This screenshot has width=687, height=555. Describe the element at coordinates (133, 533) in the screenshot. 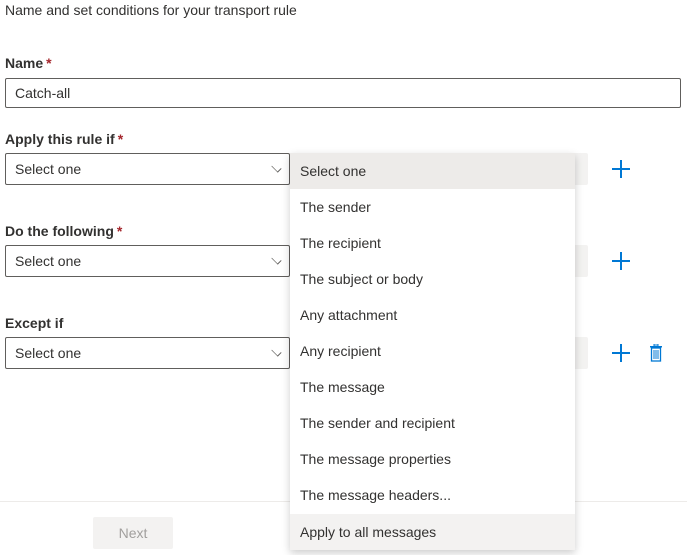

I see `next-button: Next` at that location.